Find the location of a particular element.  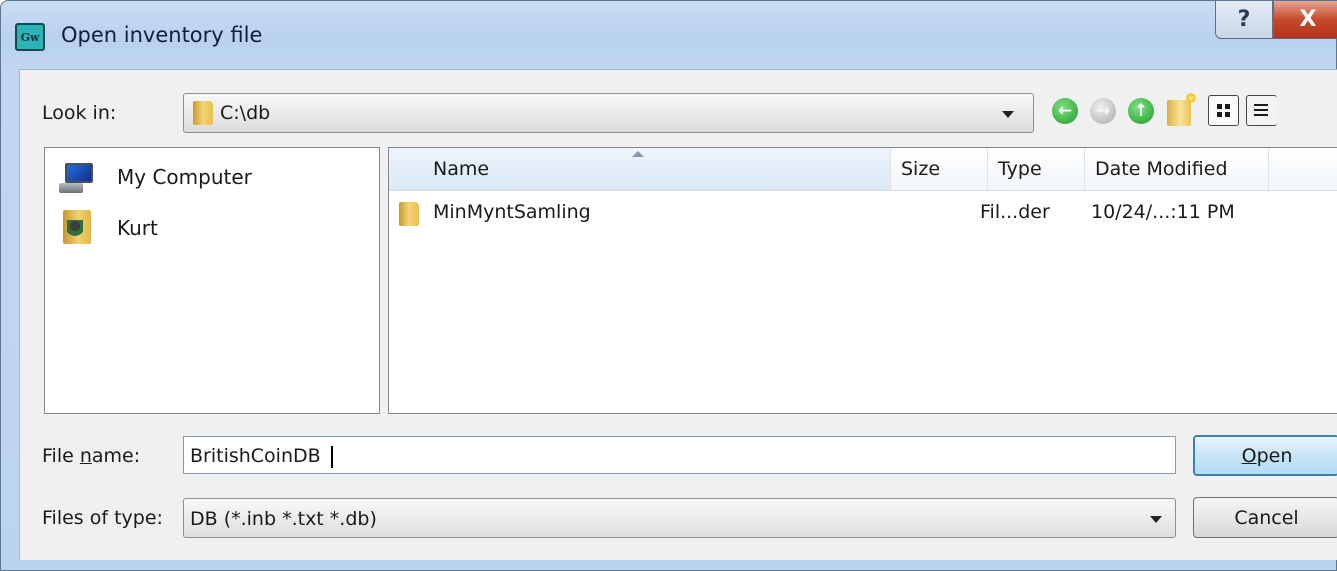

app-icon: Gw is located at coordinates (30, 37).